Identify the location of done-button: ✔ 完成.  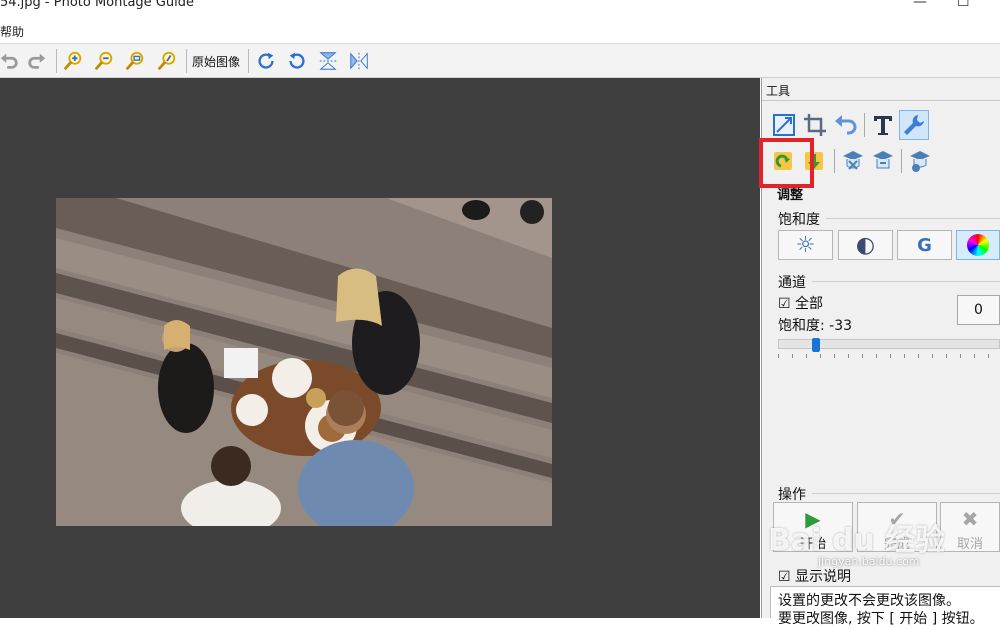
(897, 527).